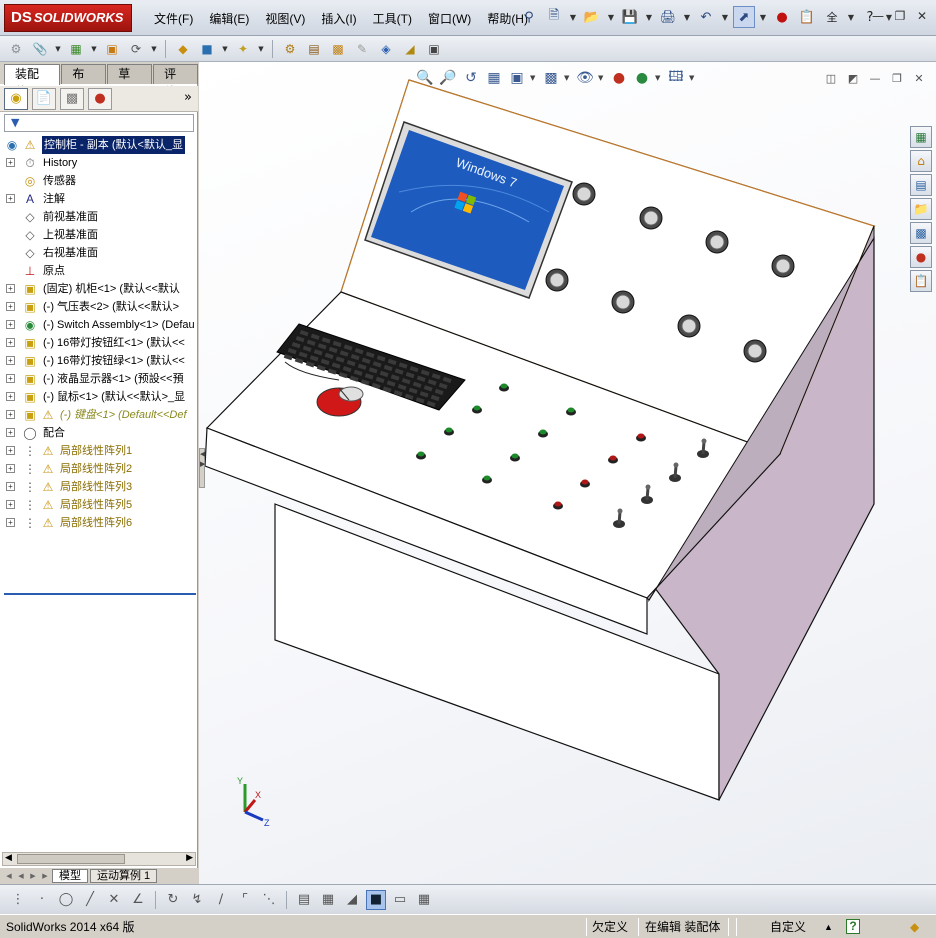 The image size is (936, 938). What do you see at coordinates (100, 98) in the screenshot?
I see `appearance-manager-icon: ●` at bounding box center [100, 98].